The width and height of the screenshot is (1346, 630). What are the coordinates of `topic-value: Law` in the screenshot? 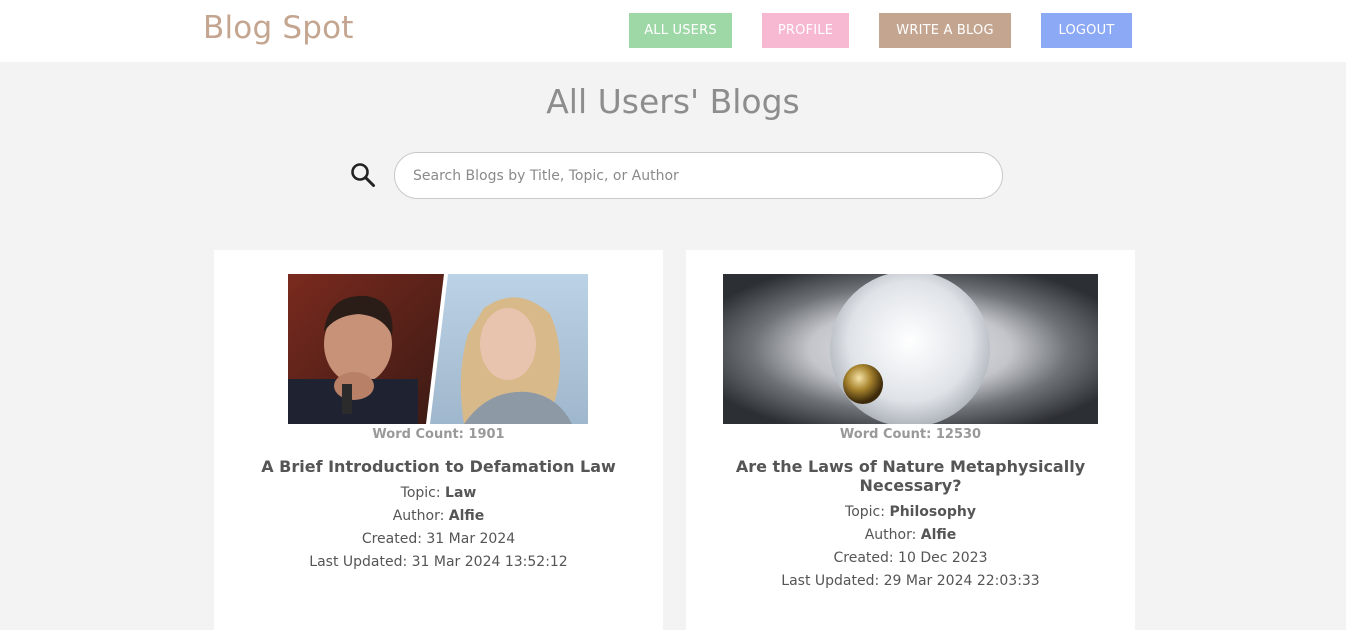 It's located at (461, 493).